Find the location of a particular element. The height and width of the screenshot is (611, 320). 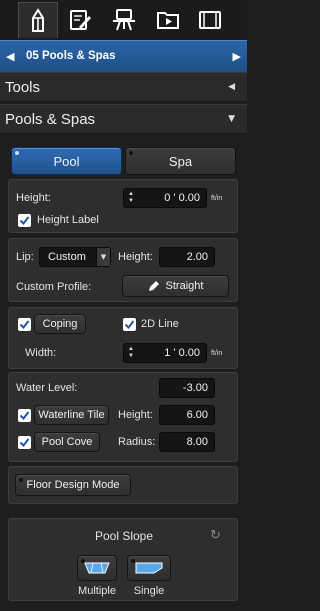

lip-dropdown: Custom ▼ is located at coordinates (75, 257).